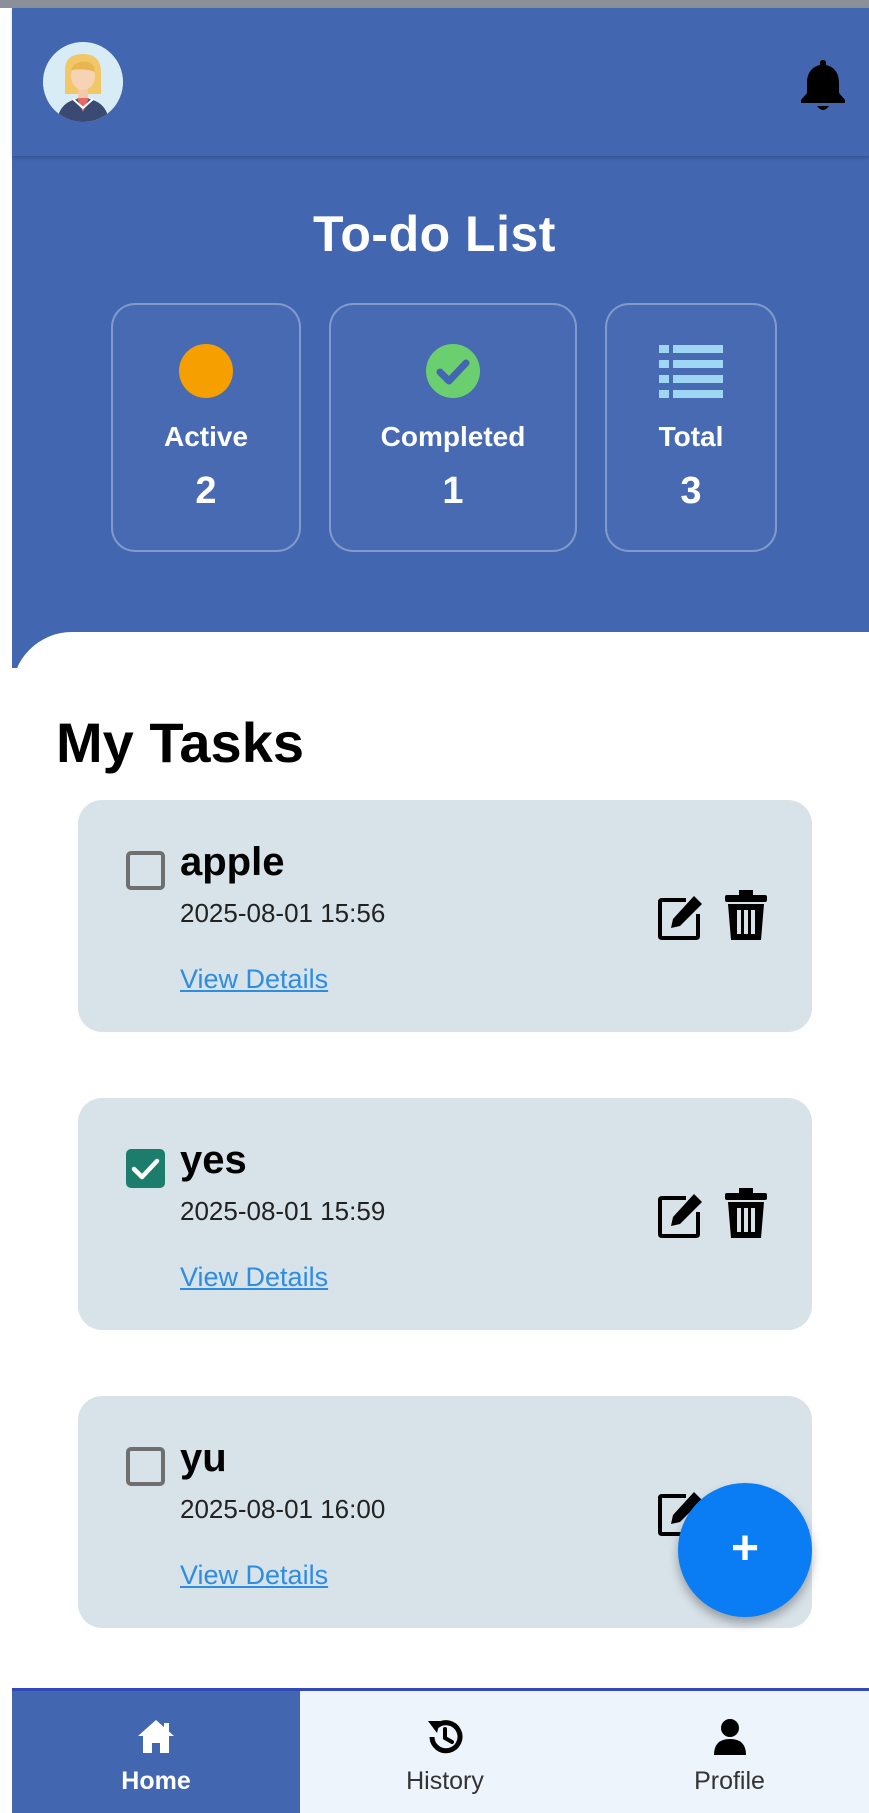 The height and width of the screenshot is (1813, 869). I want to click on add-task-button: +, so click(745, 1550).